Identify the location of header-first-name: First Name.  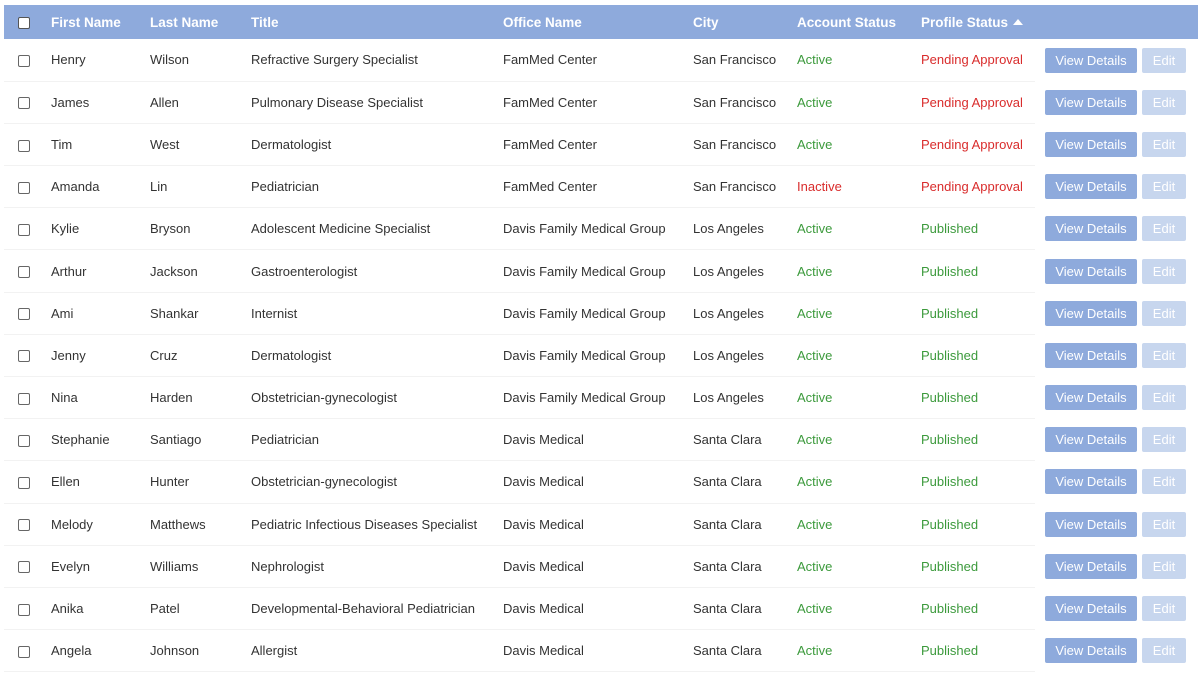
(92, 22).